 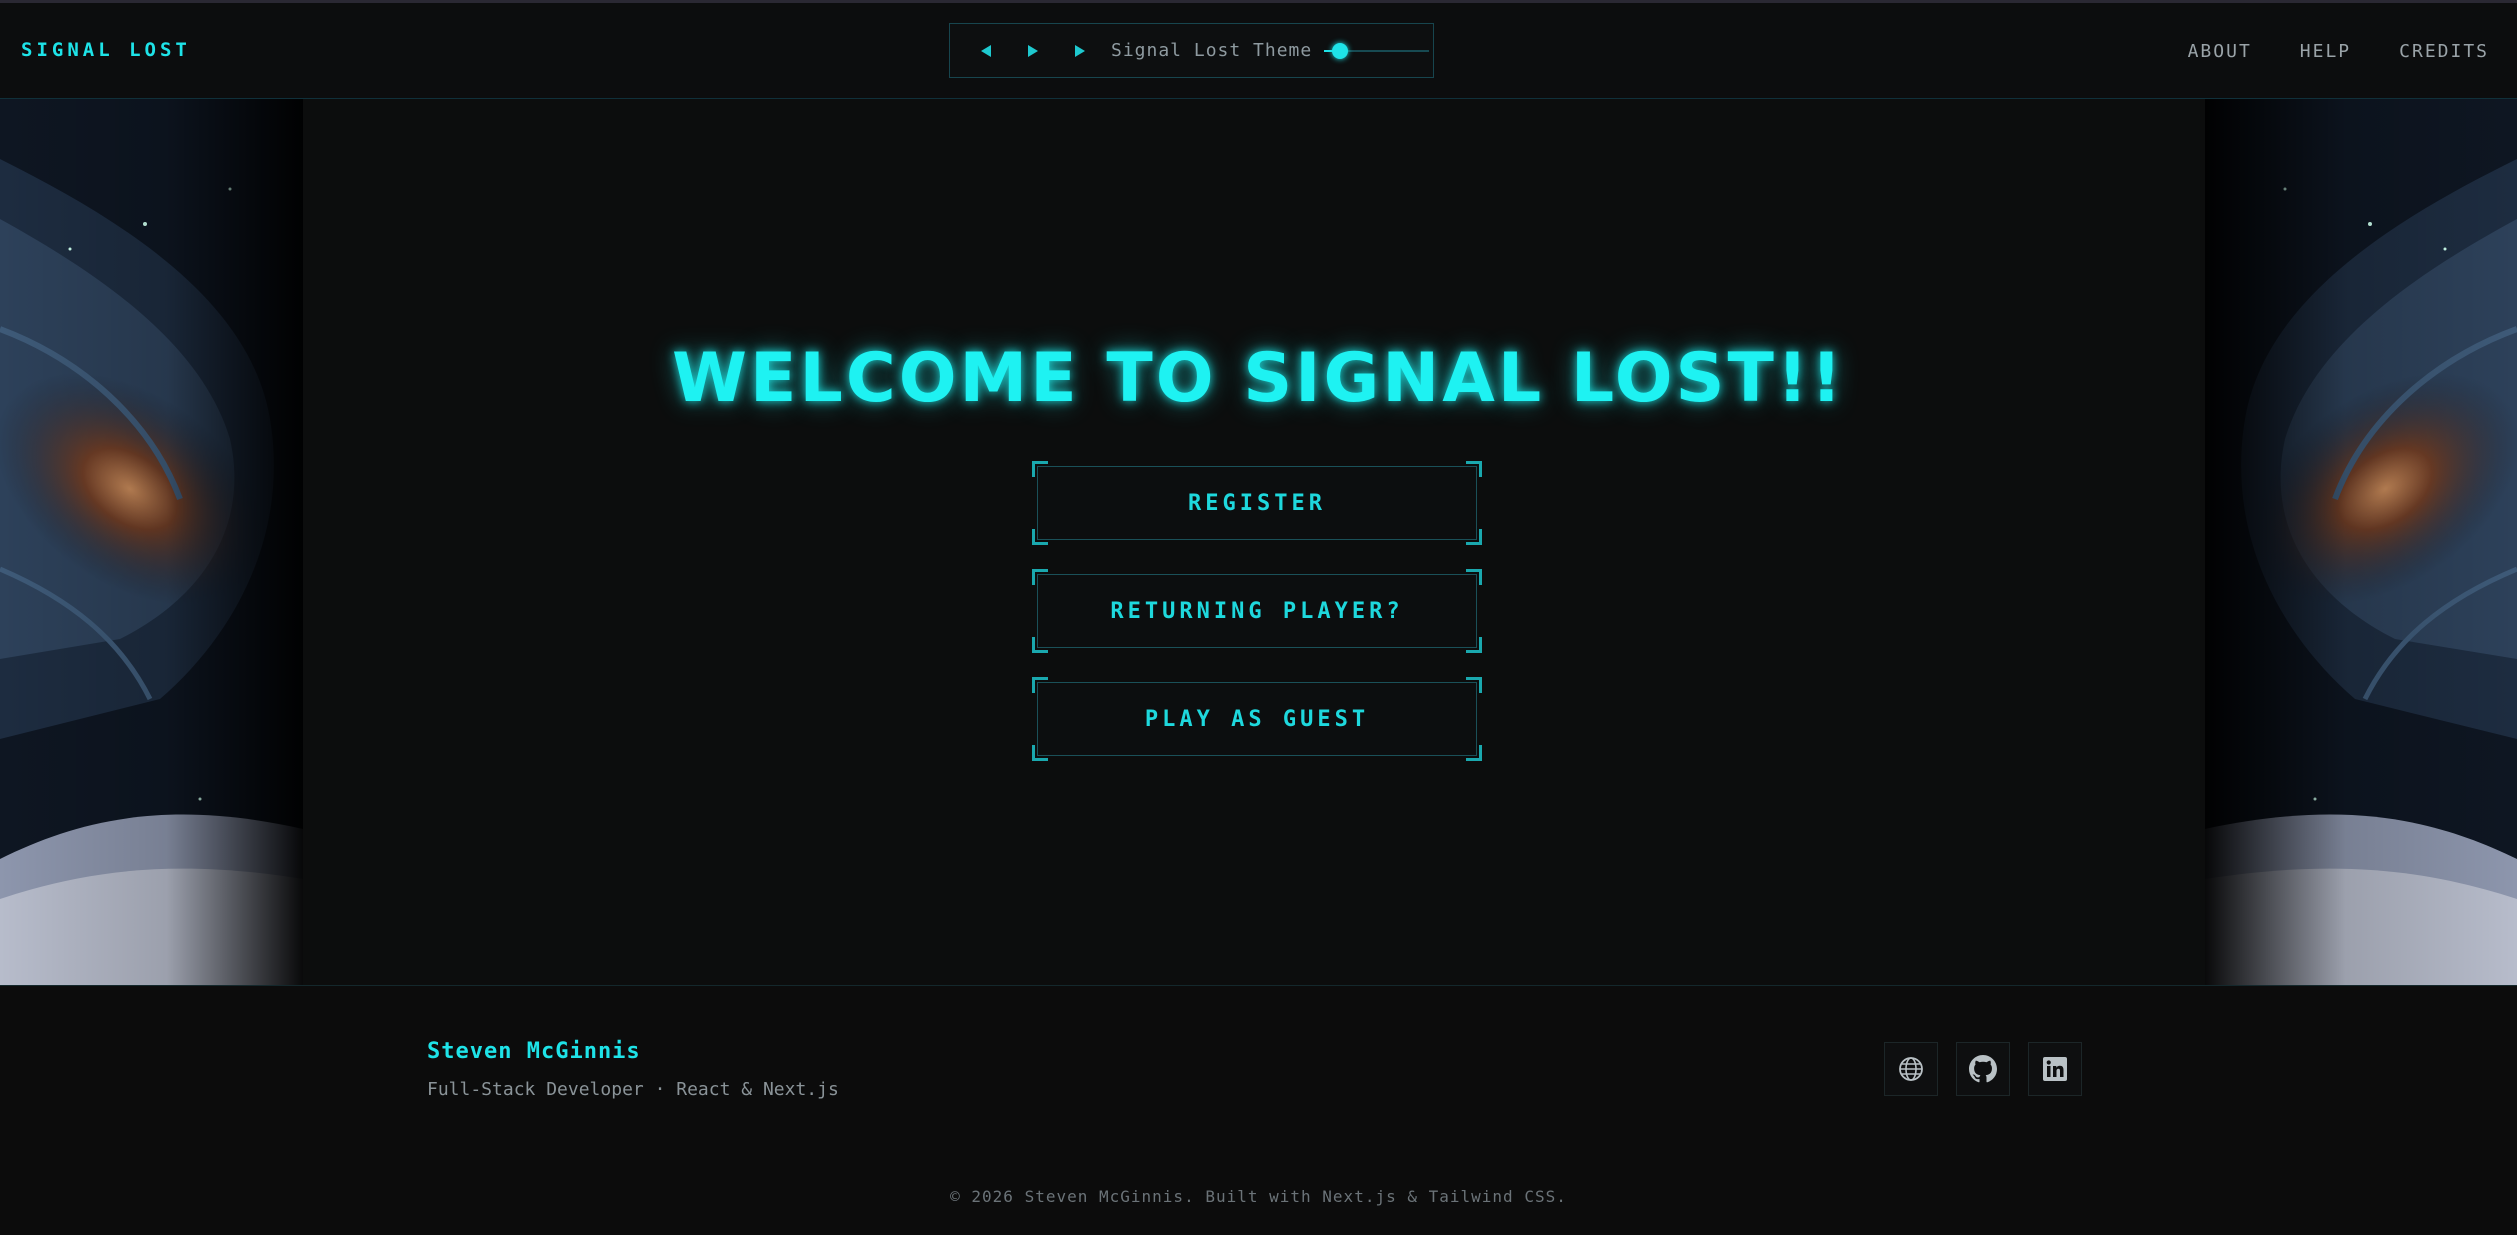 I want to click on previous-icon, so click(x=985, y=50).